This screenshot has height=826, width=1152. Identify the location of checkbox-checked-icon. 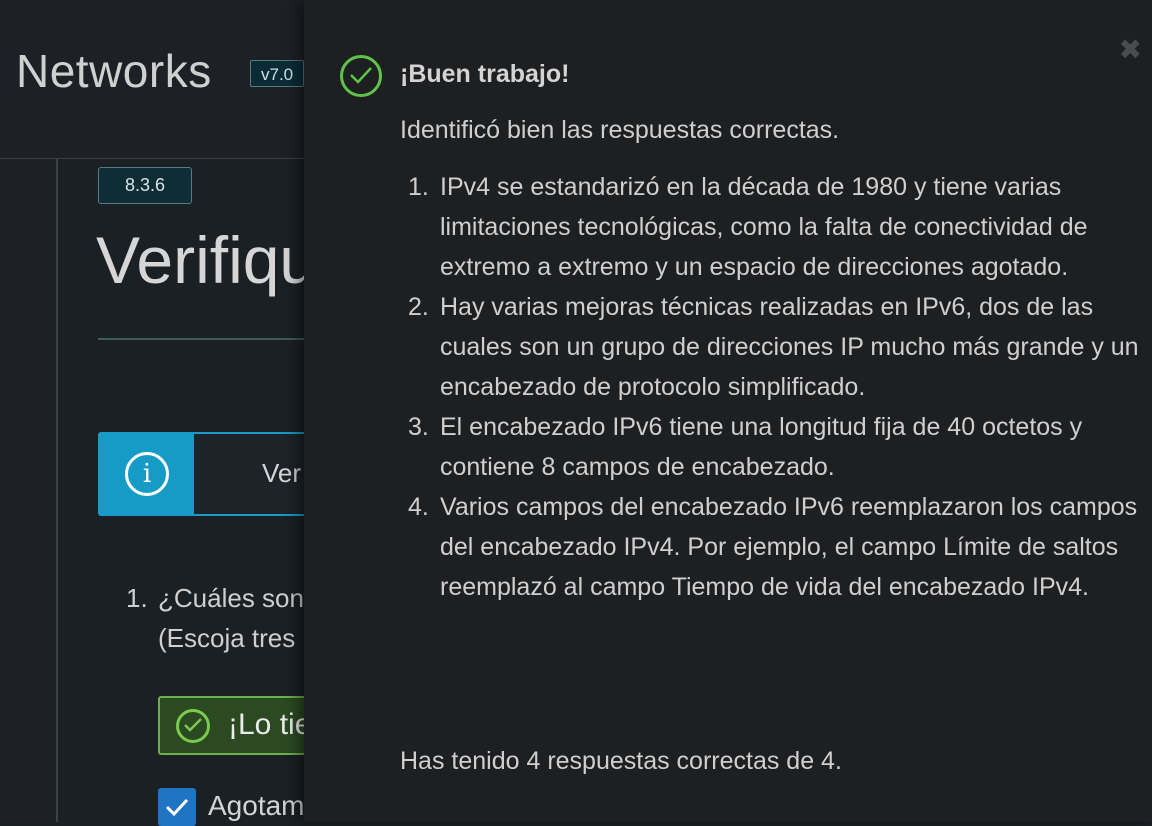
(177, 807).